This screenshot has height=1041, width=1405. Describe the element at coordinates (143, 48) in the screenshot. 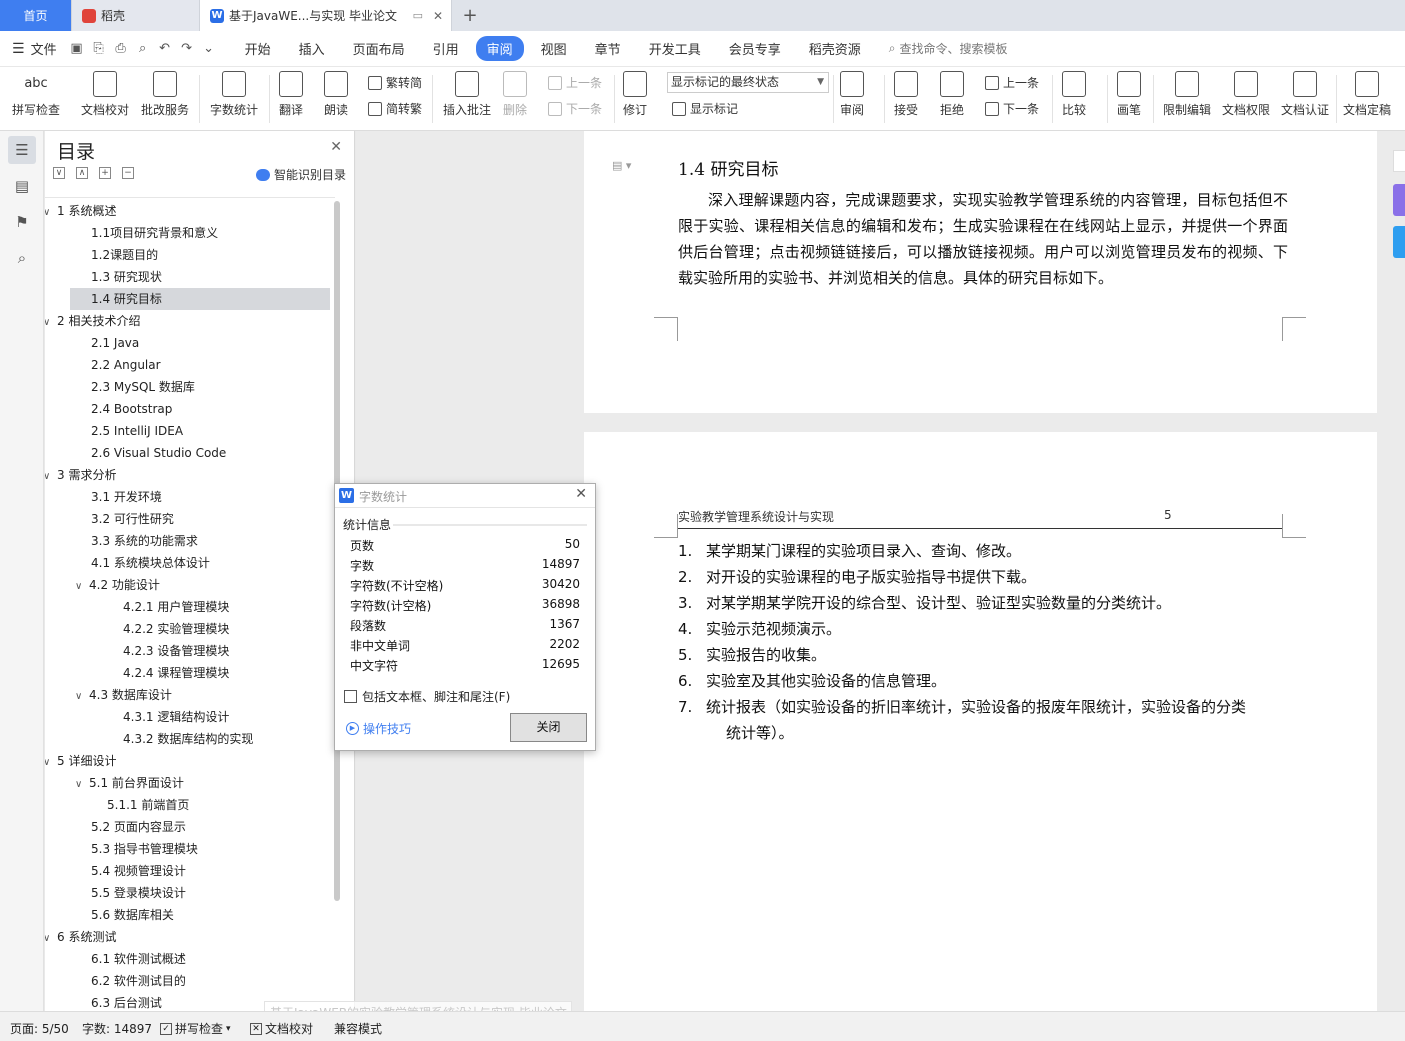

I see `print-preview-icon: ⌕` at that location.